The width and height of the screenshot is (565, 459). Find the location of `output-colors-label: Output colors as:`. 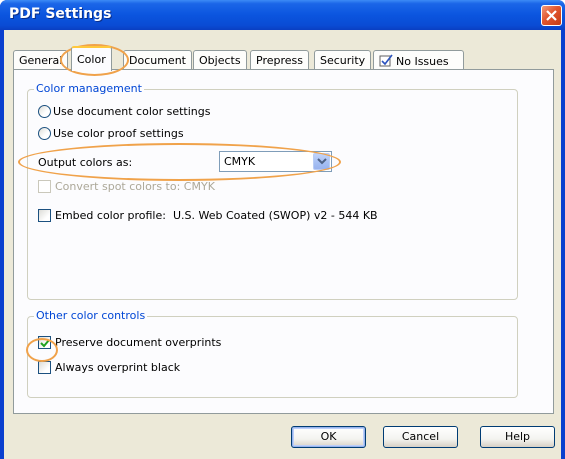

output-colors-label: Output colors as: is located at coordinates (85, 162).